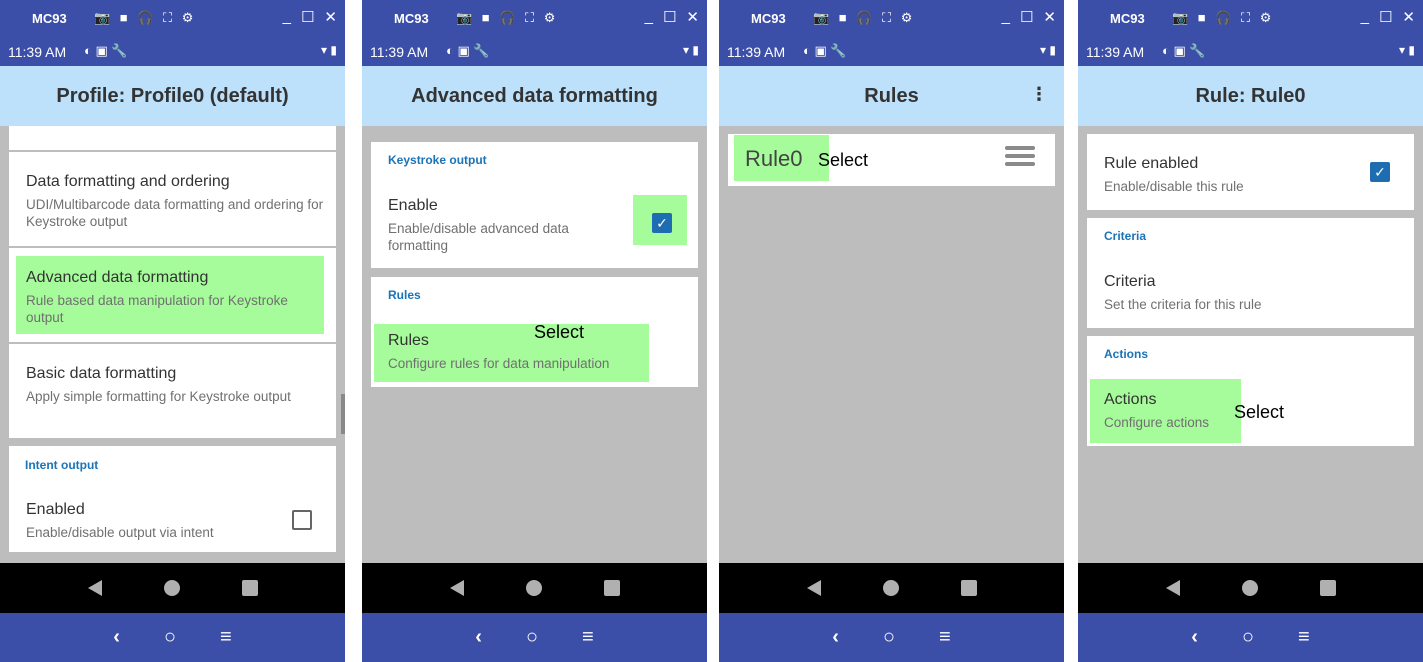 The image size is (1423, 662). What do you see at coordinates (1250, 391) in the screenshot?
I see `actions-section: Actions Actions Configure actions Select` at bounding box center [1250, 391].